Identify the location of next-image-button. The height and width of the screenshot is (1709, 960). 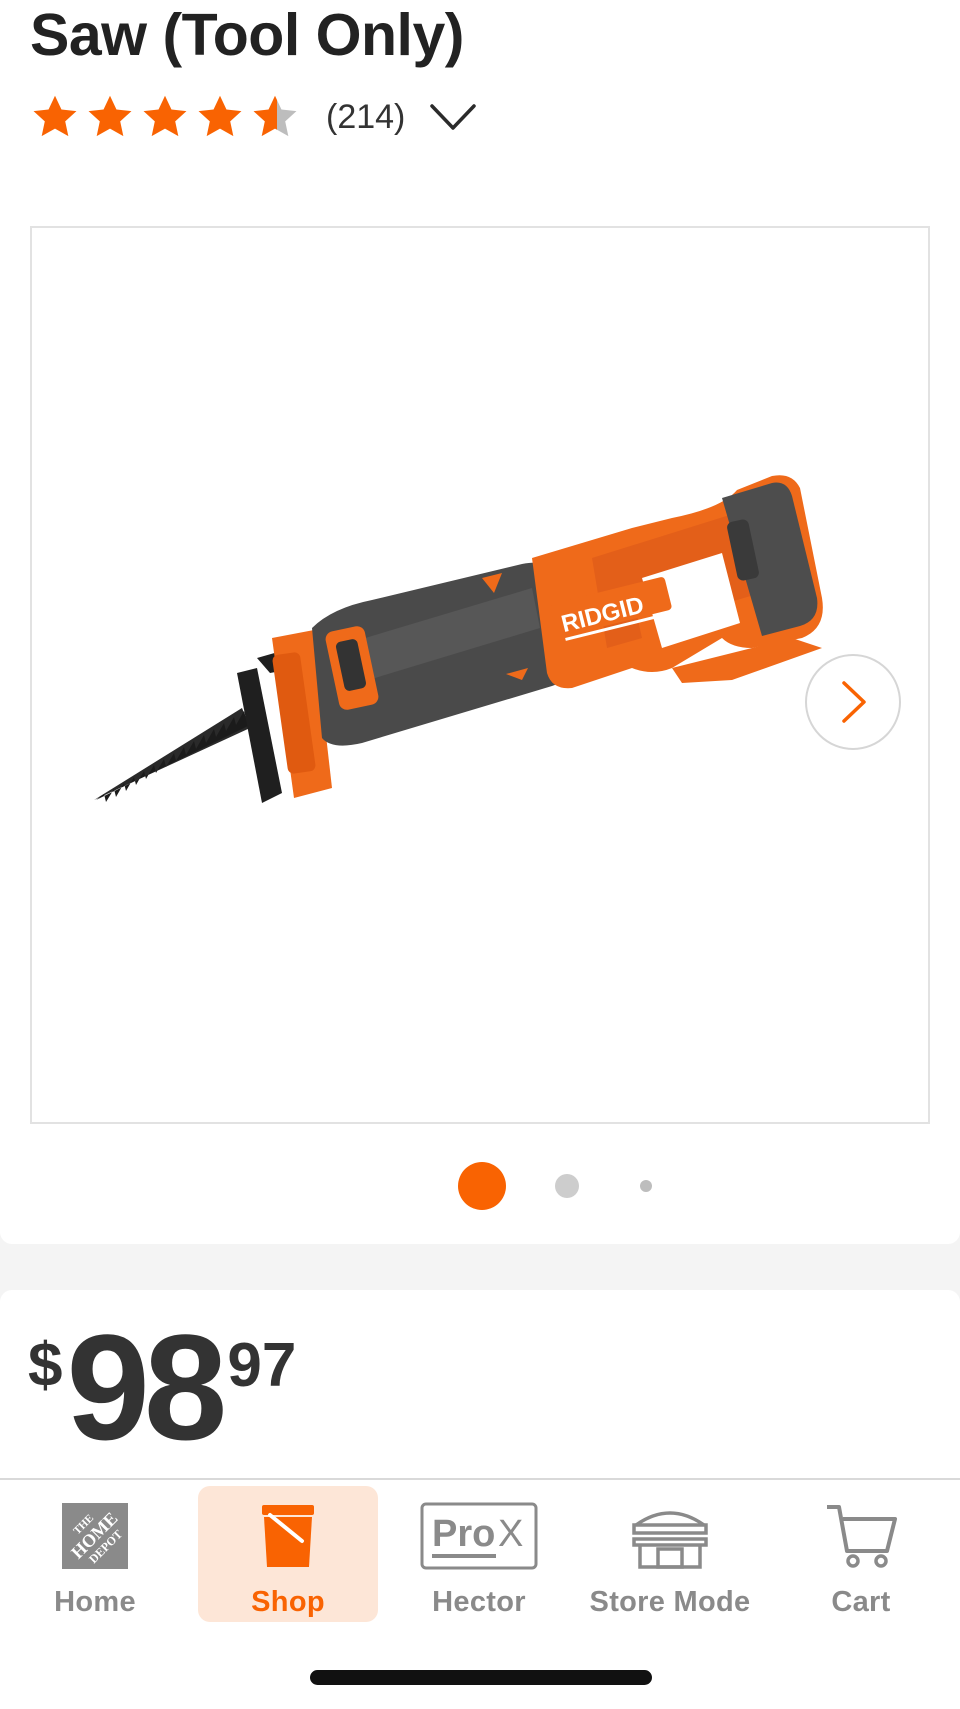
(853, 702).